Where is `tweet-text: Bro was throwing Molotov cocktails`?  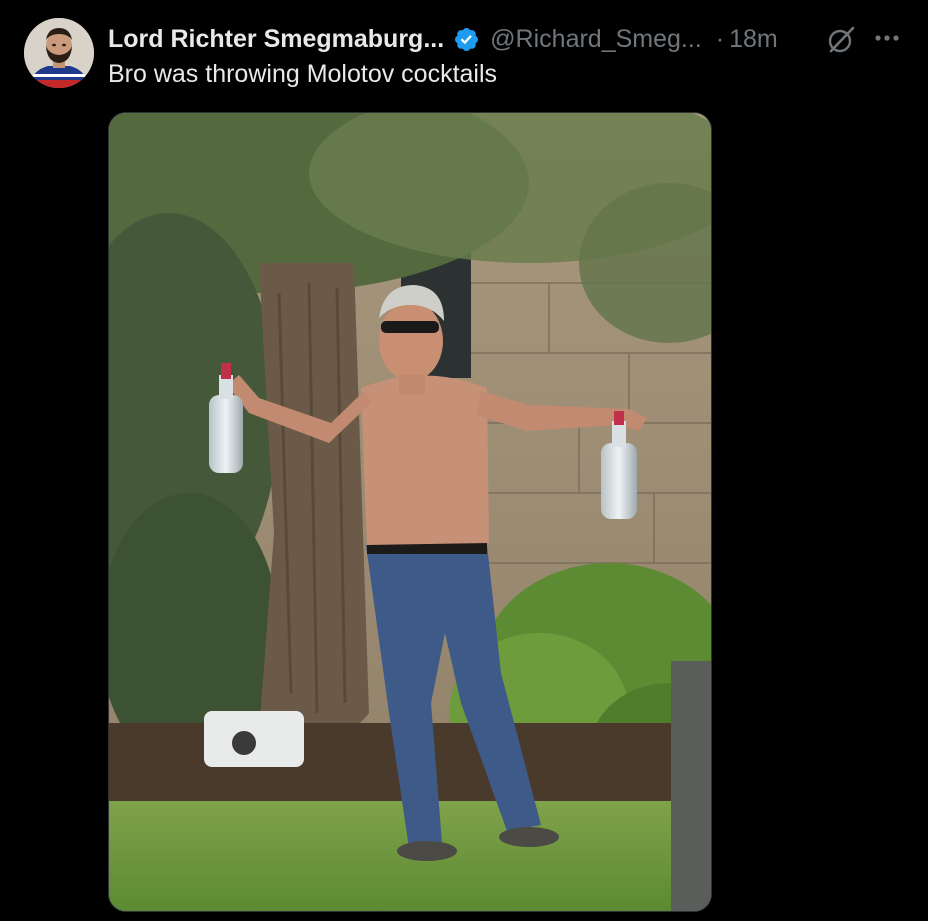
tweet-text: Bro was throwing Molotov cocktails is located at coordinates (303, 74).